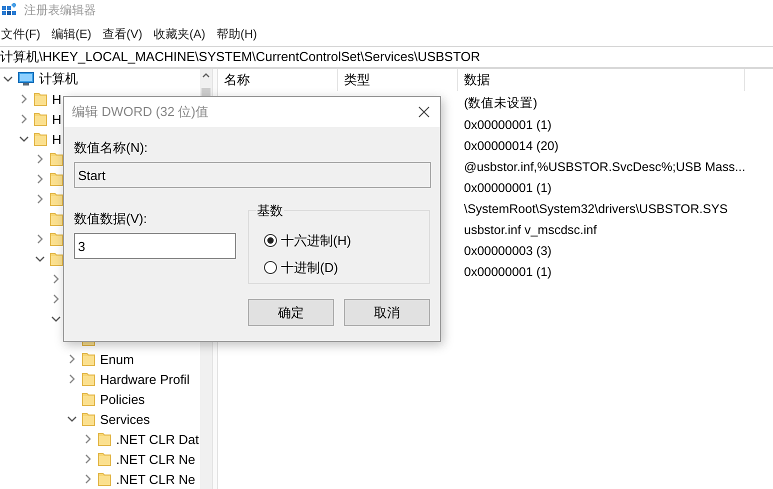 The width and height of the screenshot is (773, 489). What do you see at coordinates (111, 219) in the screenshot?
I see `field-label: 数值数据(V):` at bounding box center [111, 219].